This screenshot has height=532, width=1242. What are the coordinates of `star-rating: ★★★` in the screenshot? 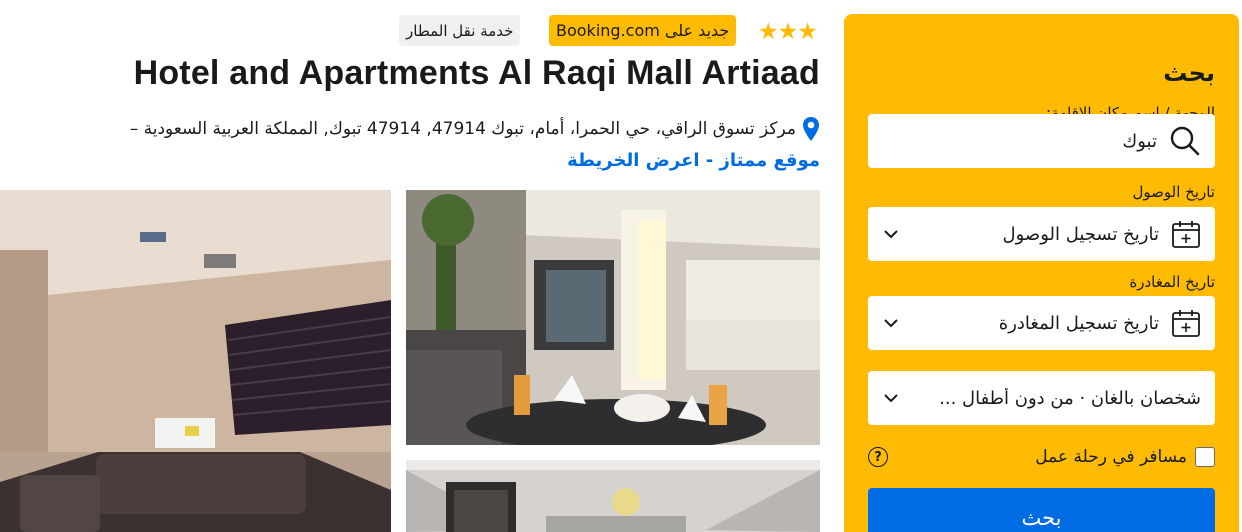 It's located at (788, 32).